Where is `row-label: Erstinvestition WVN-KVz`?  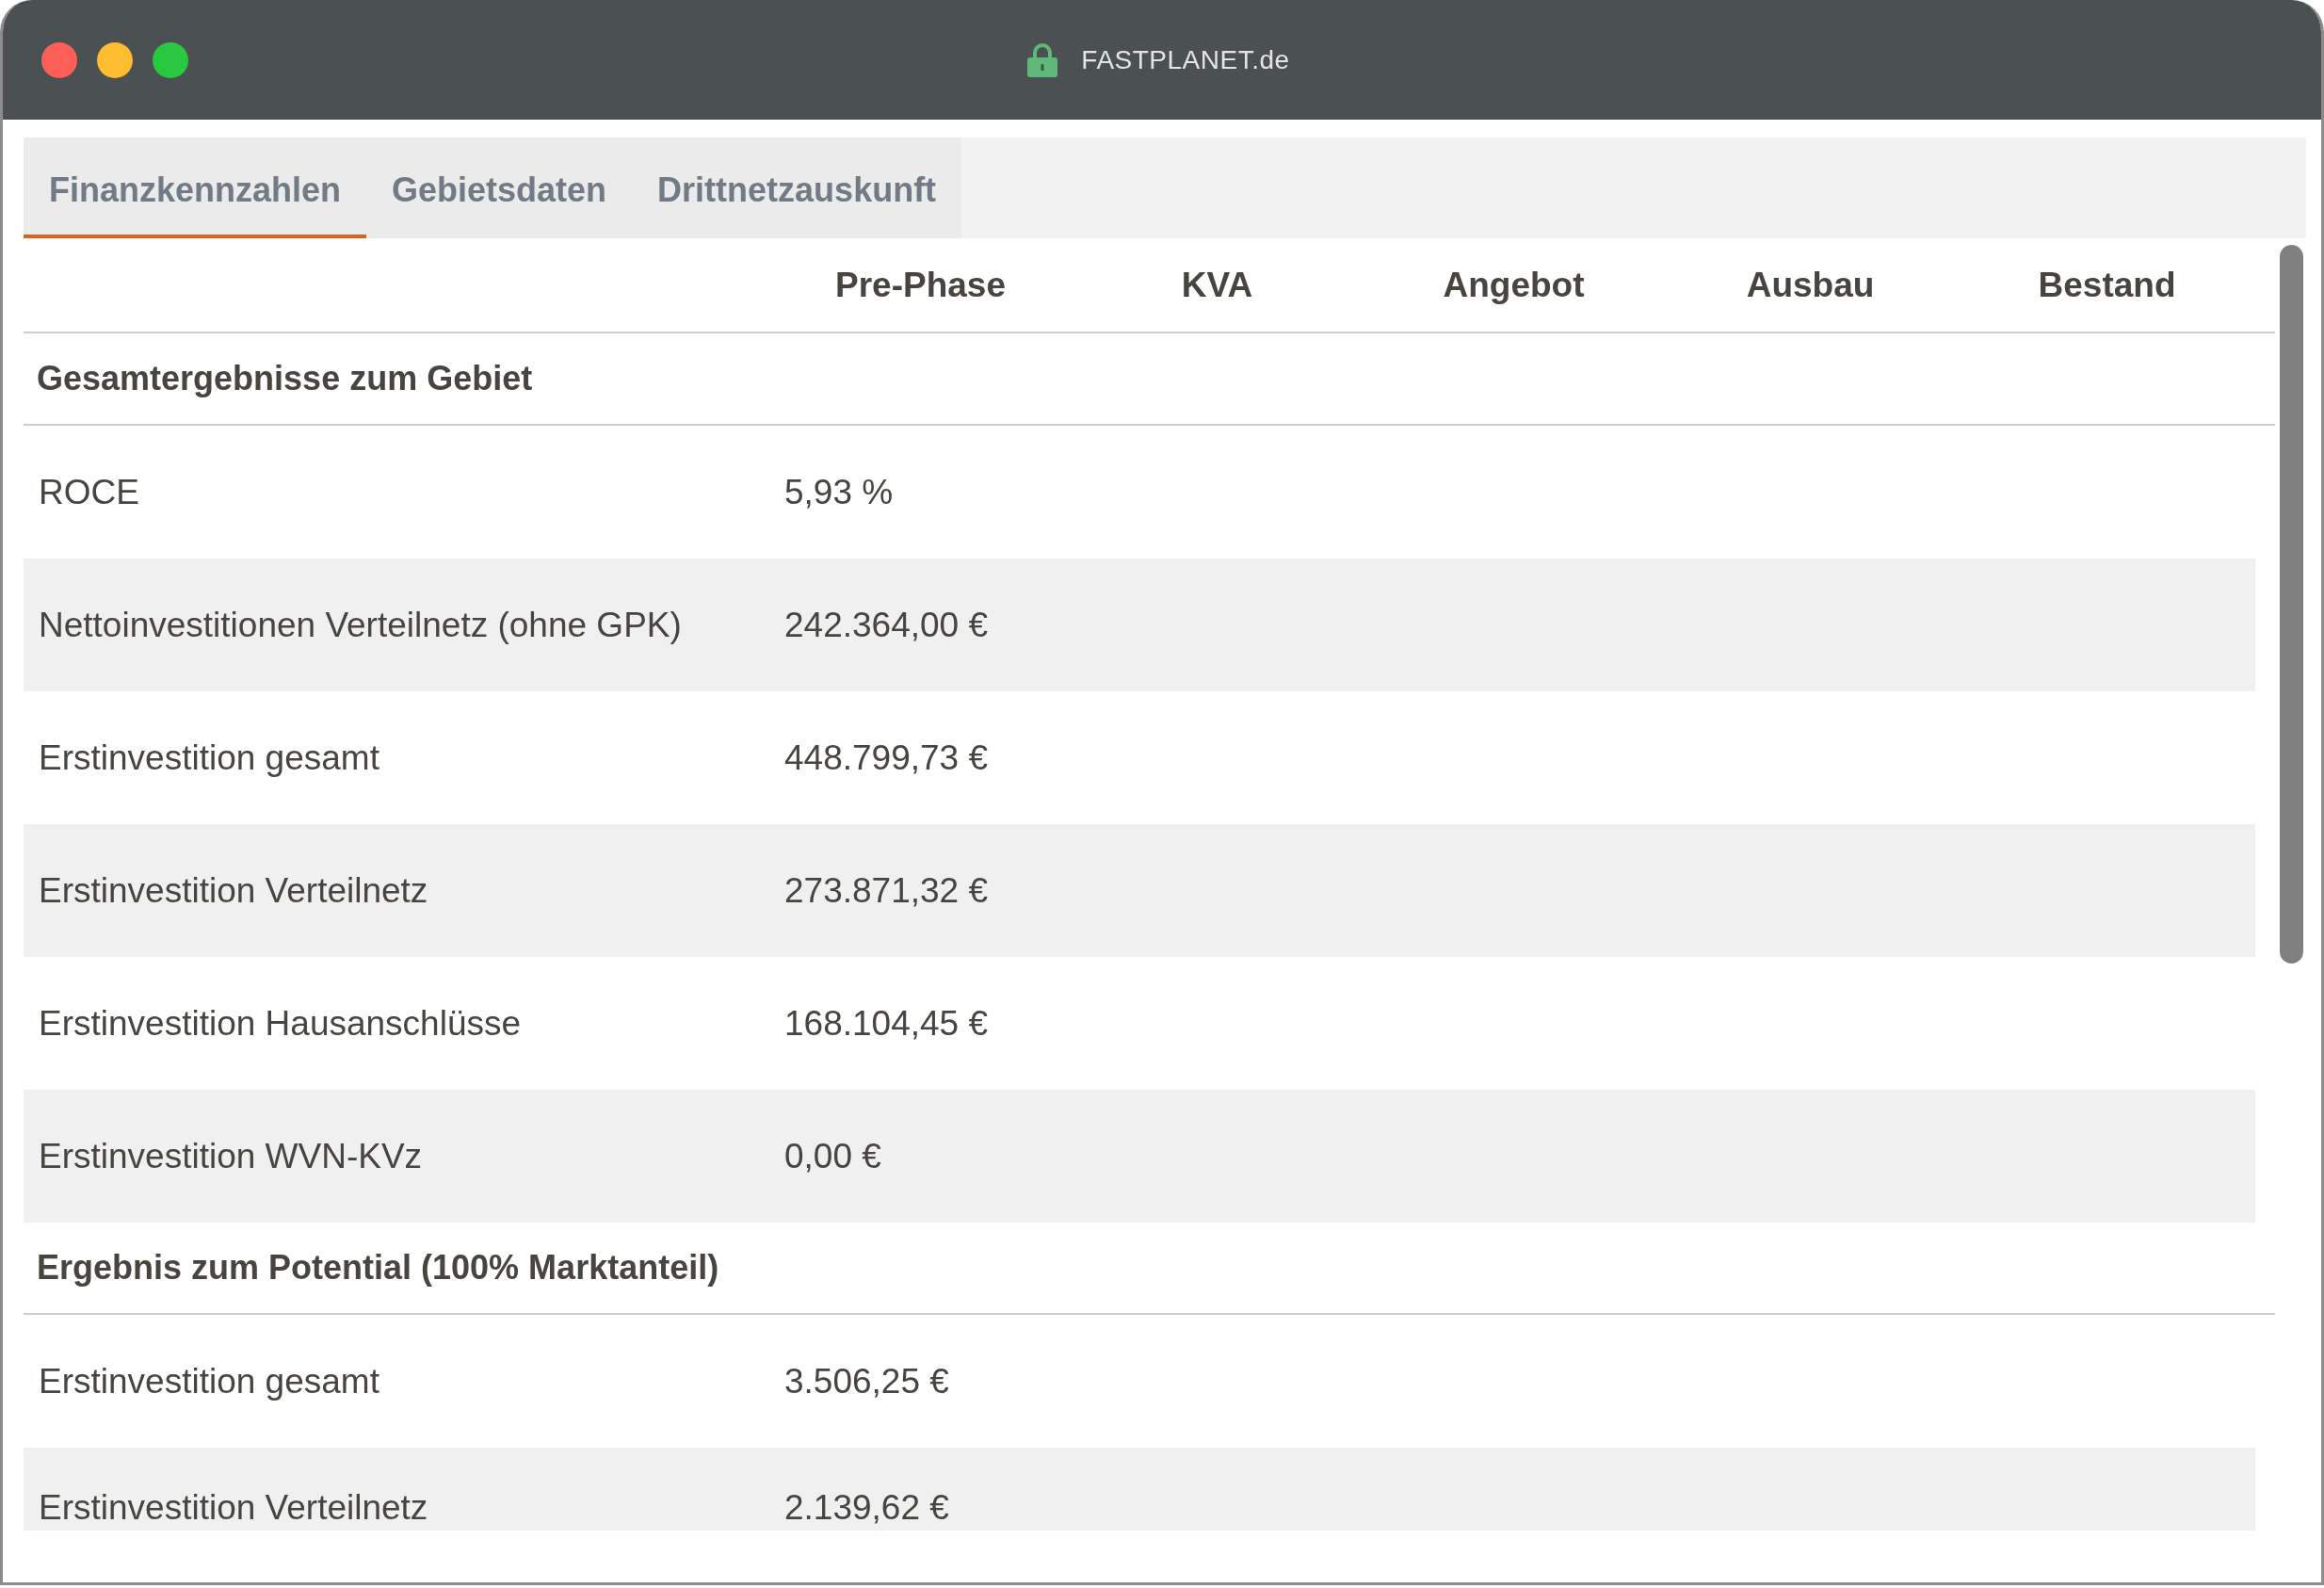
row-label: Erstinvestition WVN-KVz is located at coordinates (231, 1156).